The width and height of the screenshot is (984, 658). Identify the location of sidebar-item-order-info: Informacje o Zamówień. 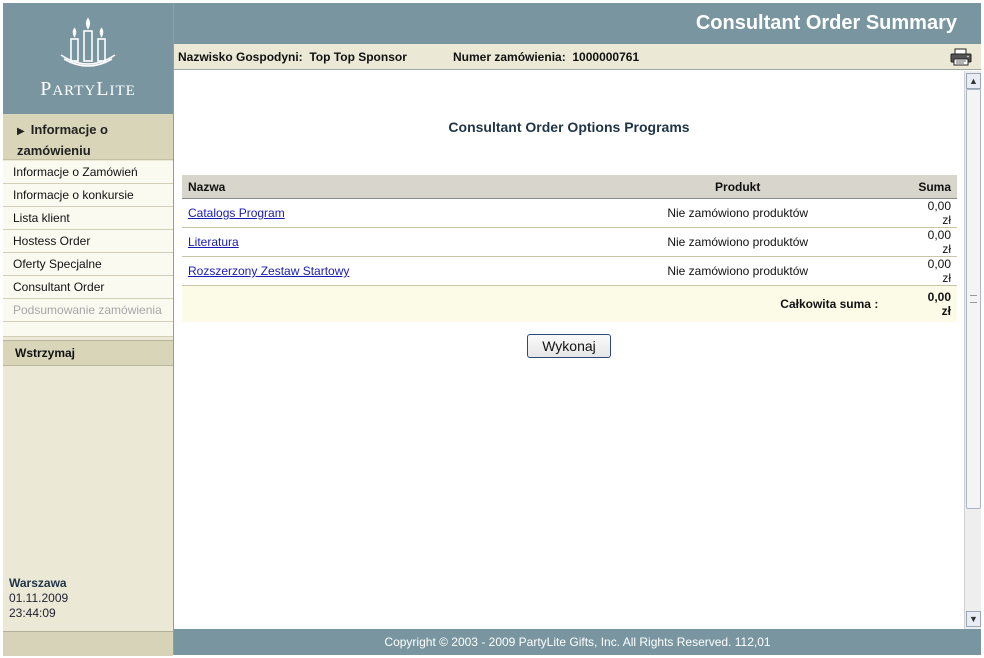
(88, 172).